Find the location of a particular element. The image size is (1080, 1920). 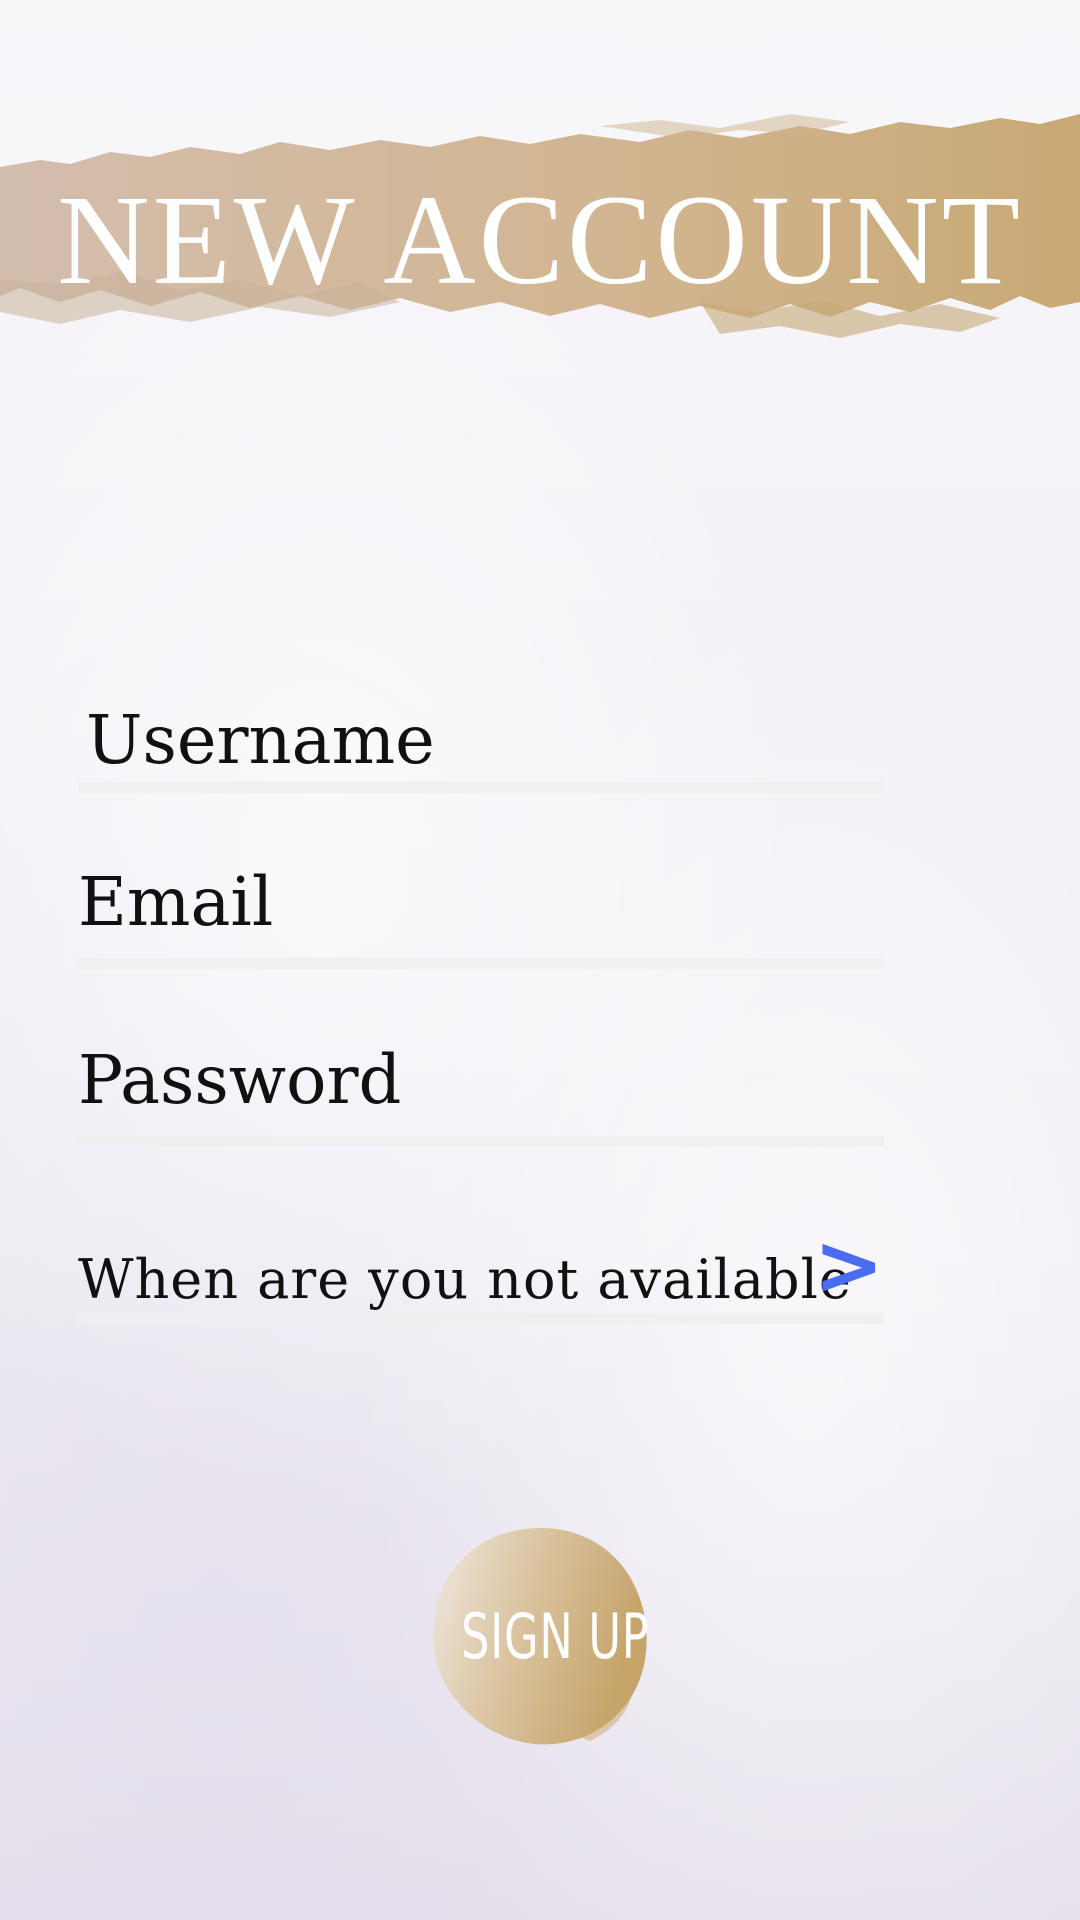

username-label: Username is located at coordinates (260, 740).